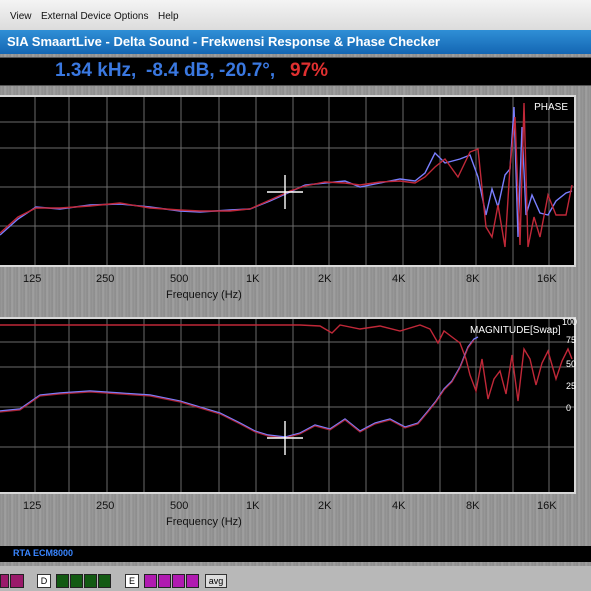 The image size is (591, 591). I want to click on rta-status-strip: RTA ECM8000, so click(295, 554).